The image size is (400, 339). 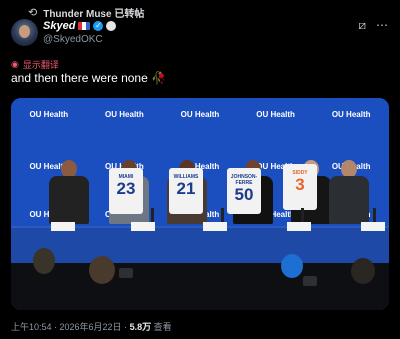 I want to click on tweet-meta: 上午10:54 · 2026年6月22日 · 5.8万 查看, so click(x=91, y=326).